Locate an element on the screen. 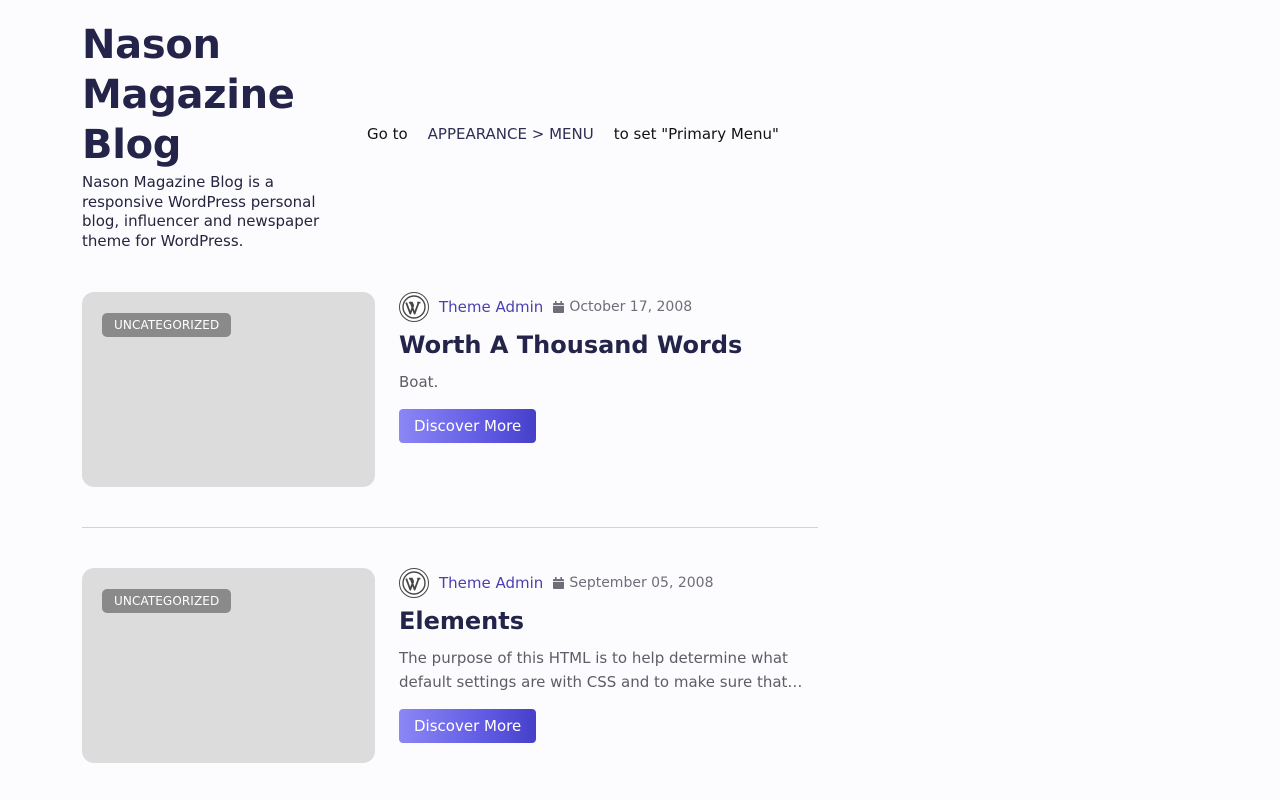 The height and width of the screenshot is (800, 1280). date-text: September 05, 2008 is located at coordinates (641, 583).